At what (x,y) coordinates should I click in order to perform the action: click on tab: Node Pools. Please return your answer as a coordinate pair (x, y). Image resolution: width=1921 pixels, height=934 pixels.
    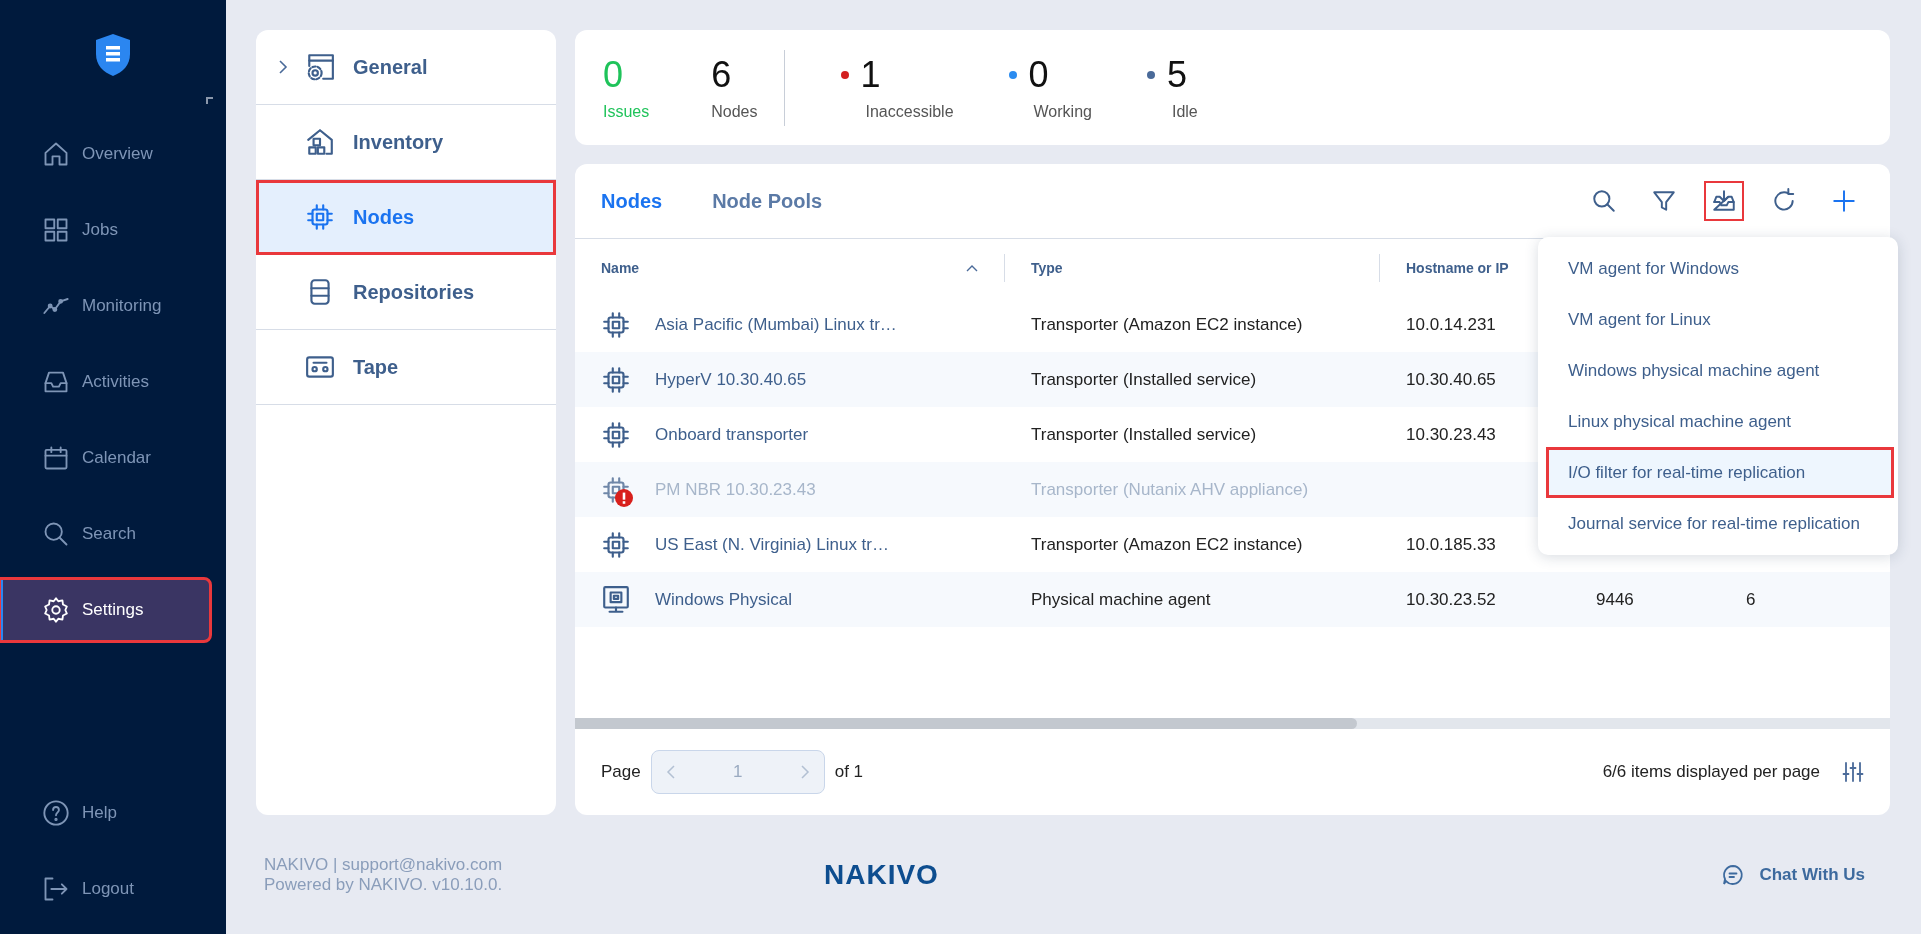
    Looking at the image, I should click on (767, 201).